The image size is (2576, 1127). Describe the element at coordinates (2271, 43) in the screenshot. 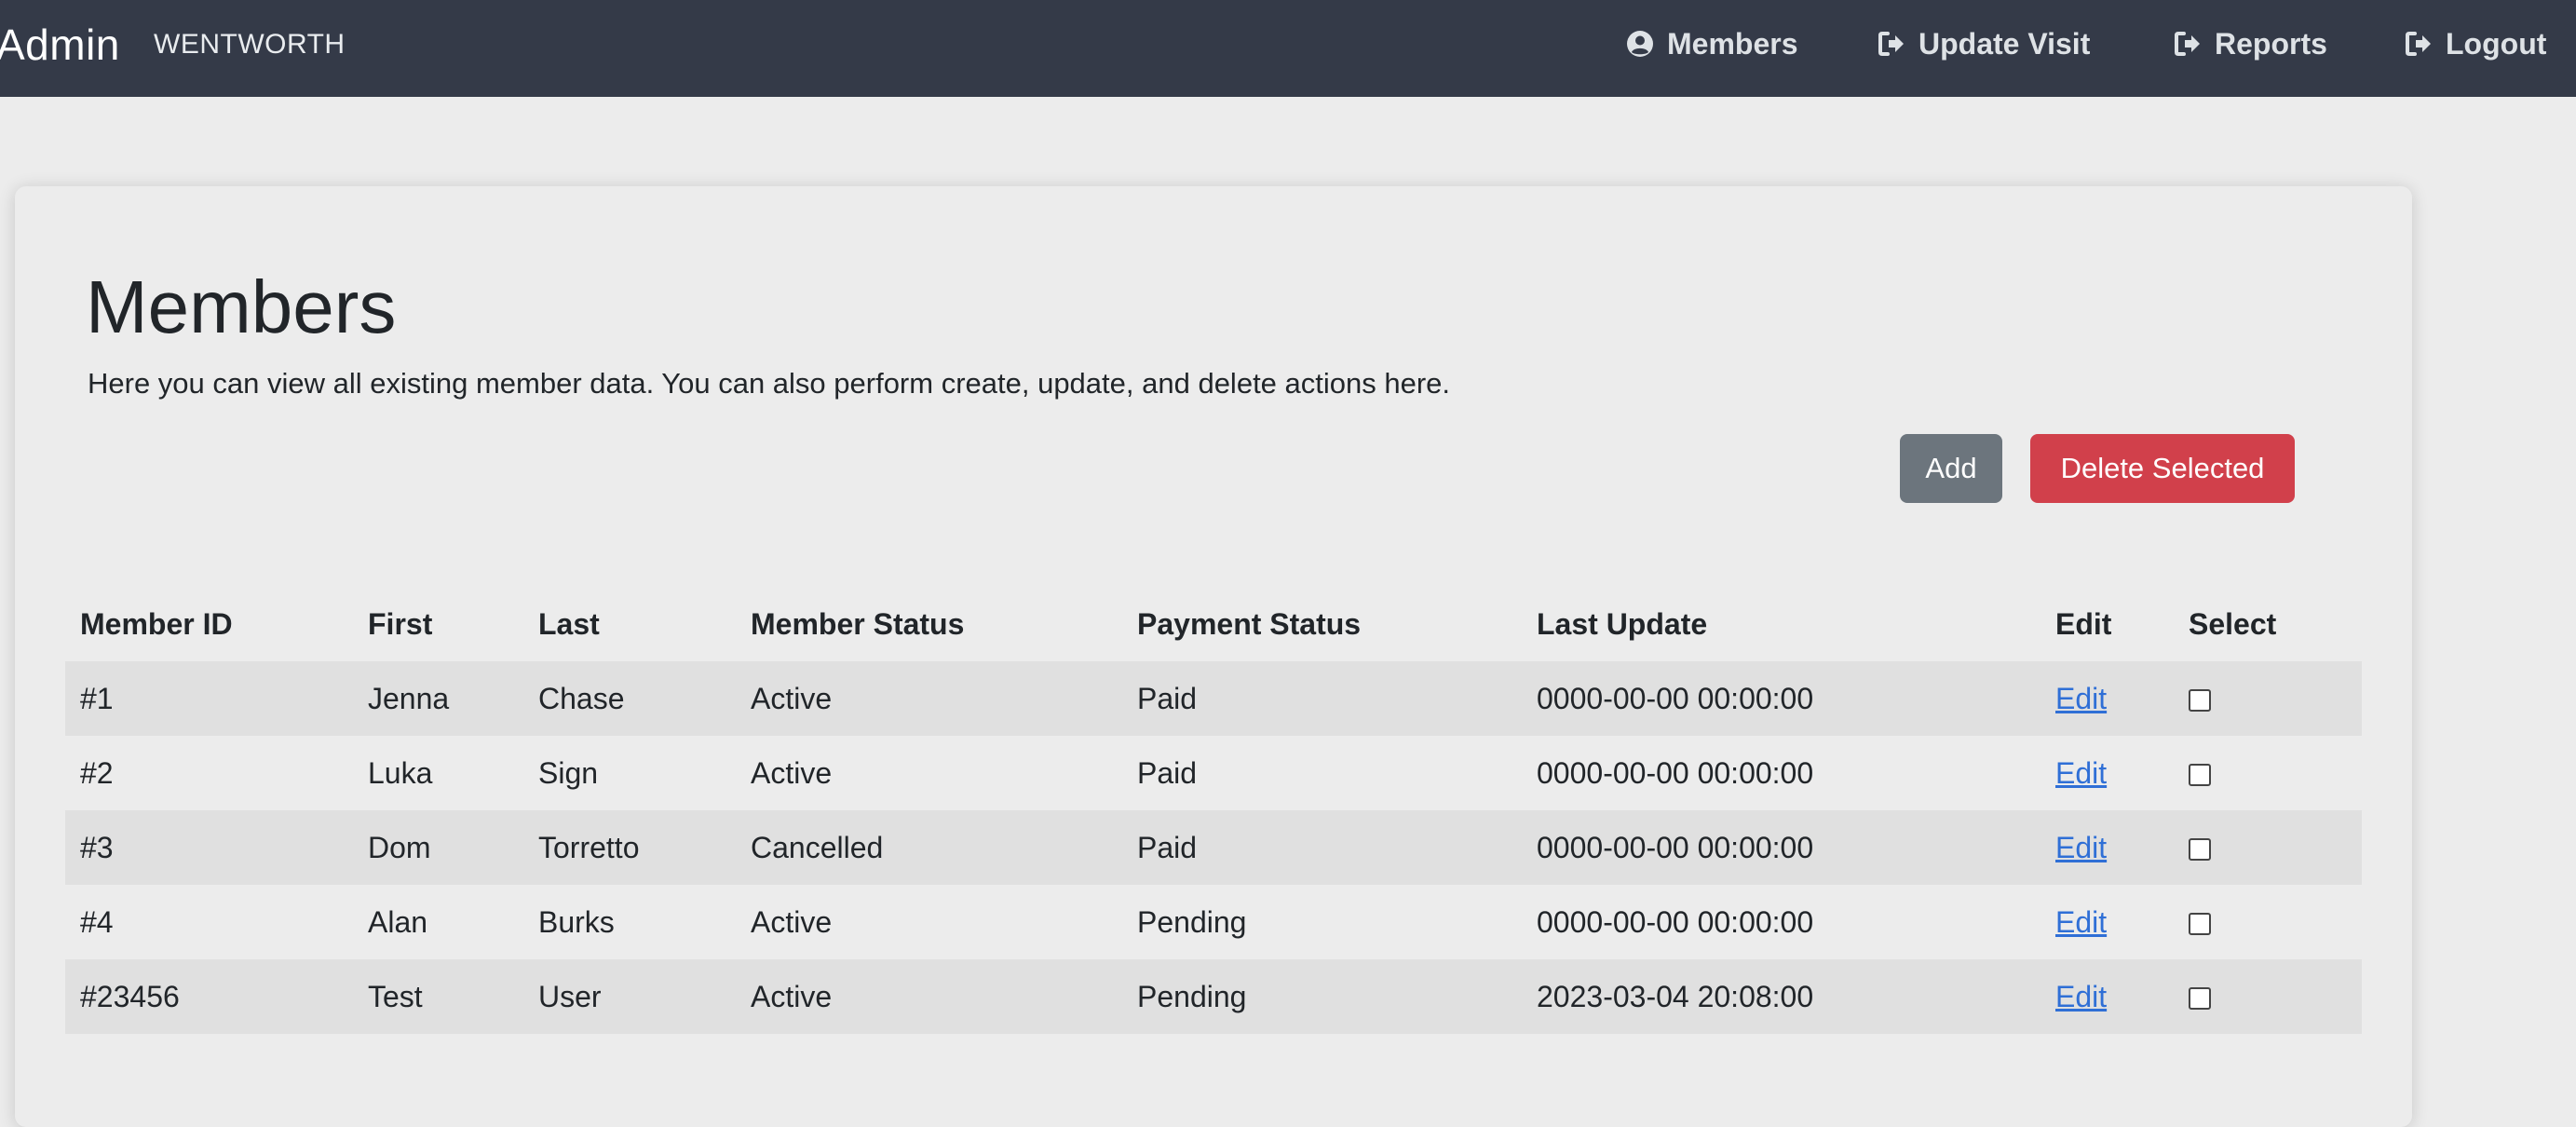

I see `nav-reports-label: Reports` at that location.